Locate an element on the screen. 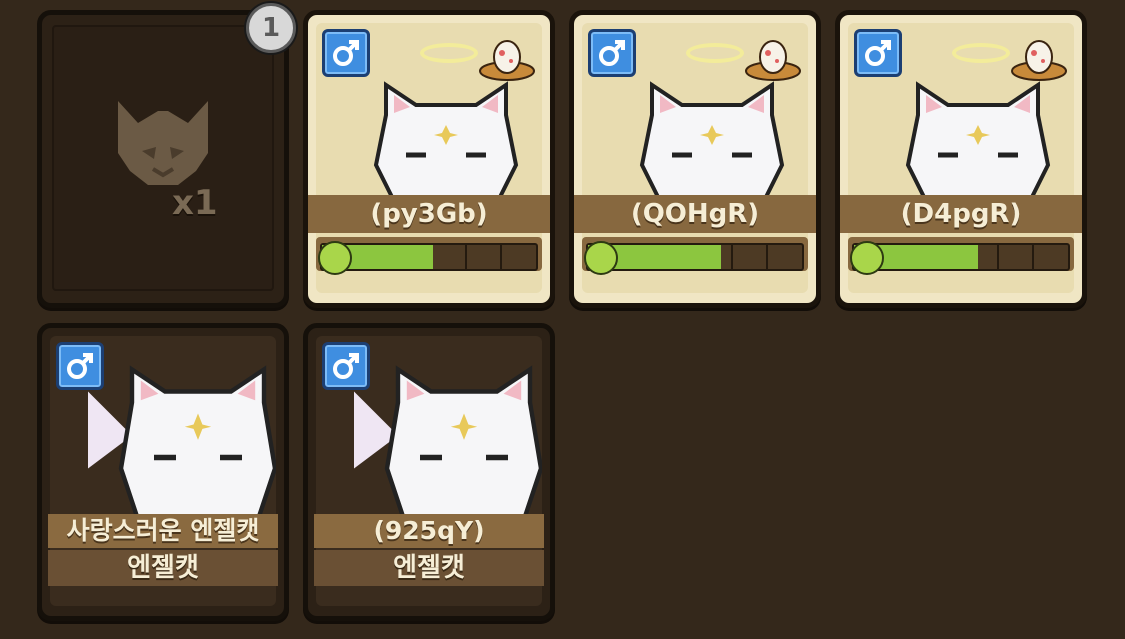 This screenshot has width=1125, height=639. material-slot: x1 1 is located at coordinates (166, 155).